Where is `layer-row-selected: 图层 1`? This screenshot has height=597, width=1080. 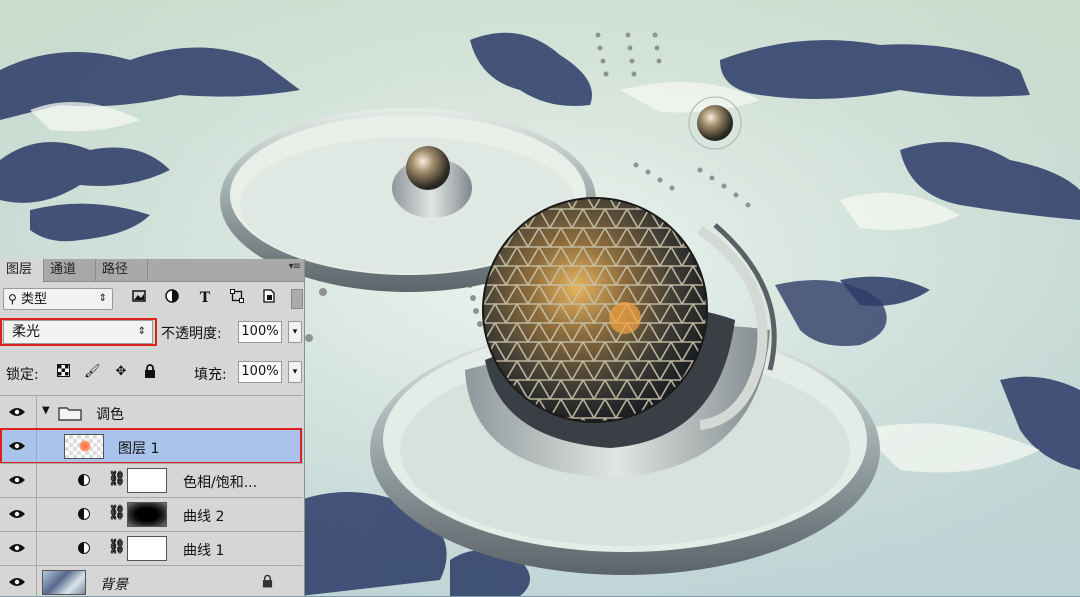 layer-row-selected: 图层 1 is located at coordinates (151, 446).